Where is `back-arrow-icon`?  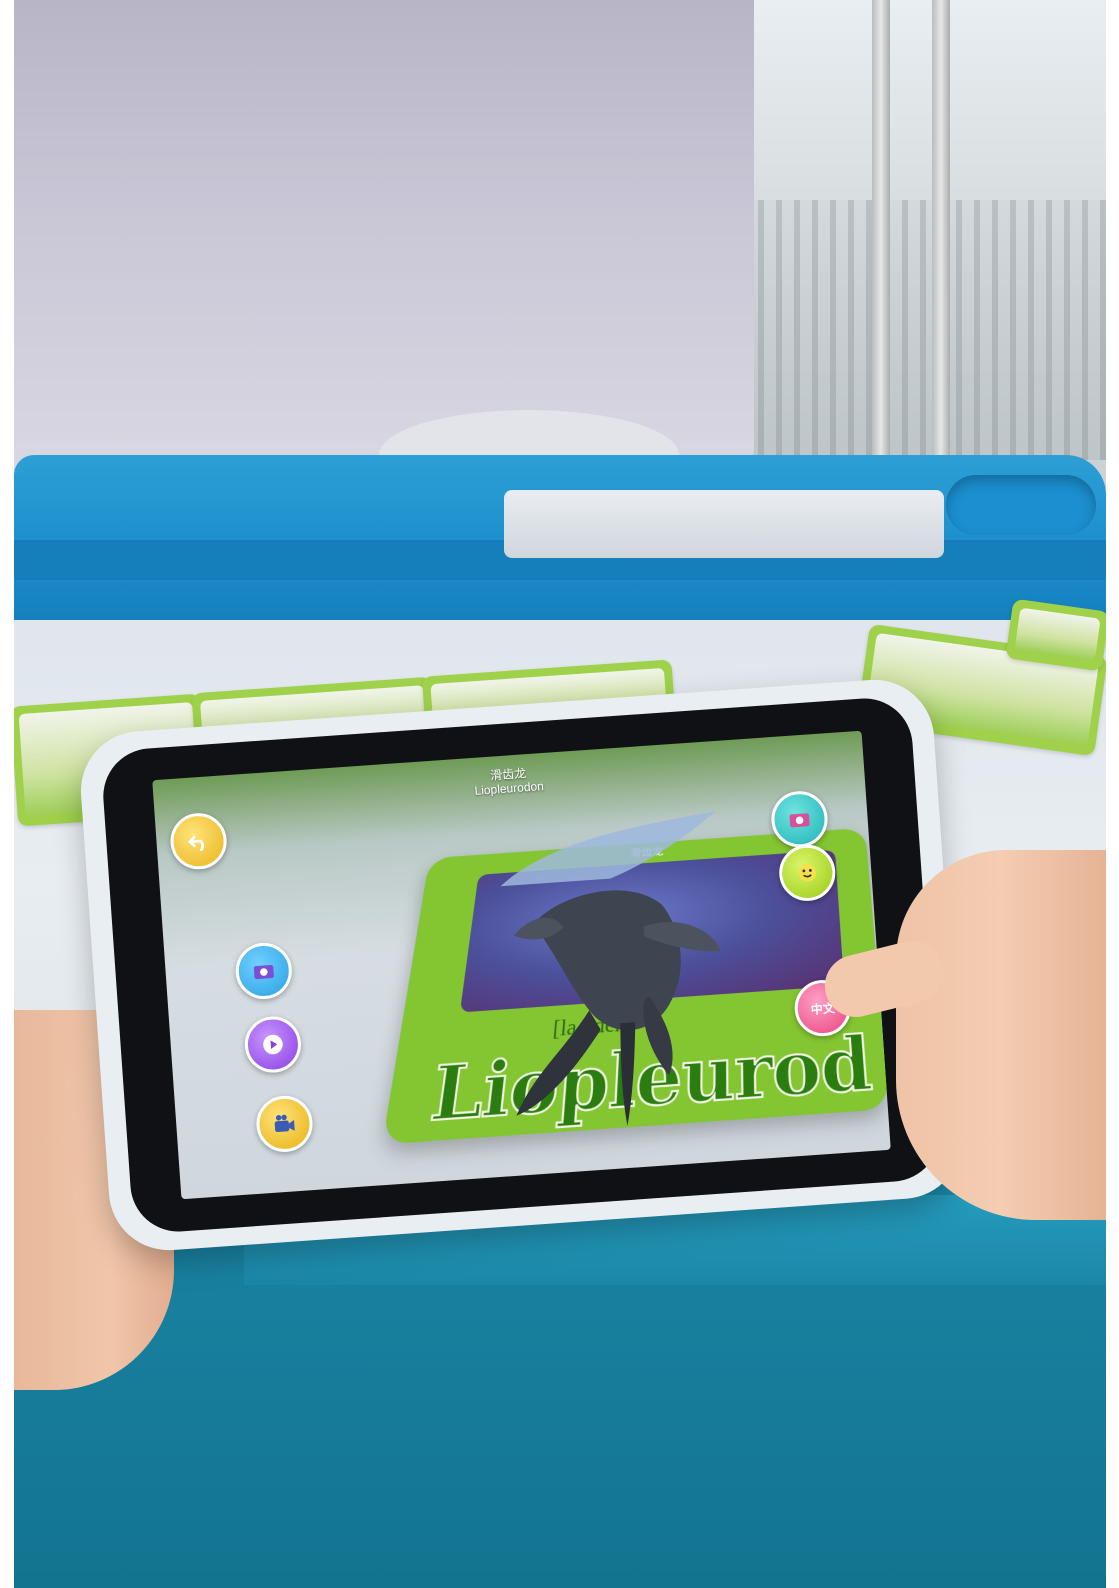 back-arrow-icon is located at coordinates (196, 843).